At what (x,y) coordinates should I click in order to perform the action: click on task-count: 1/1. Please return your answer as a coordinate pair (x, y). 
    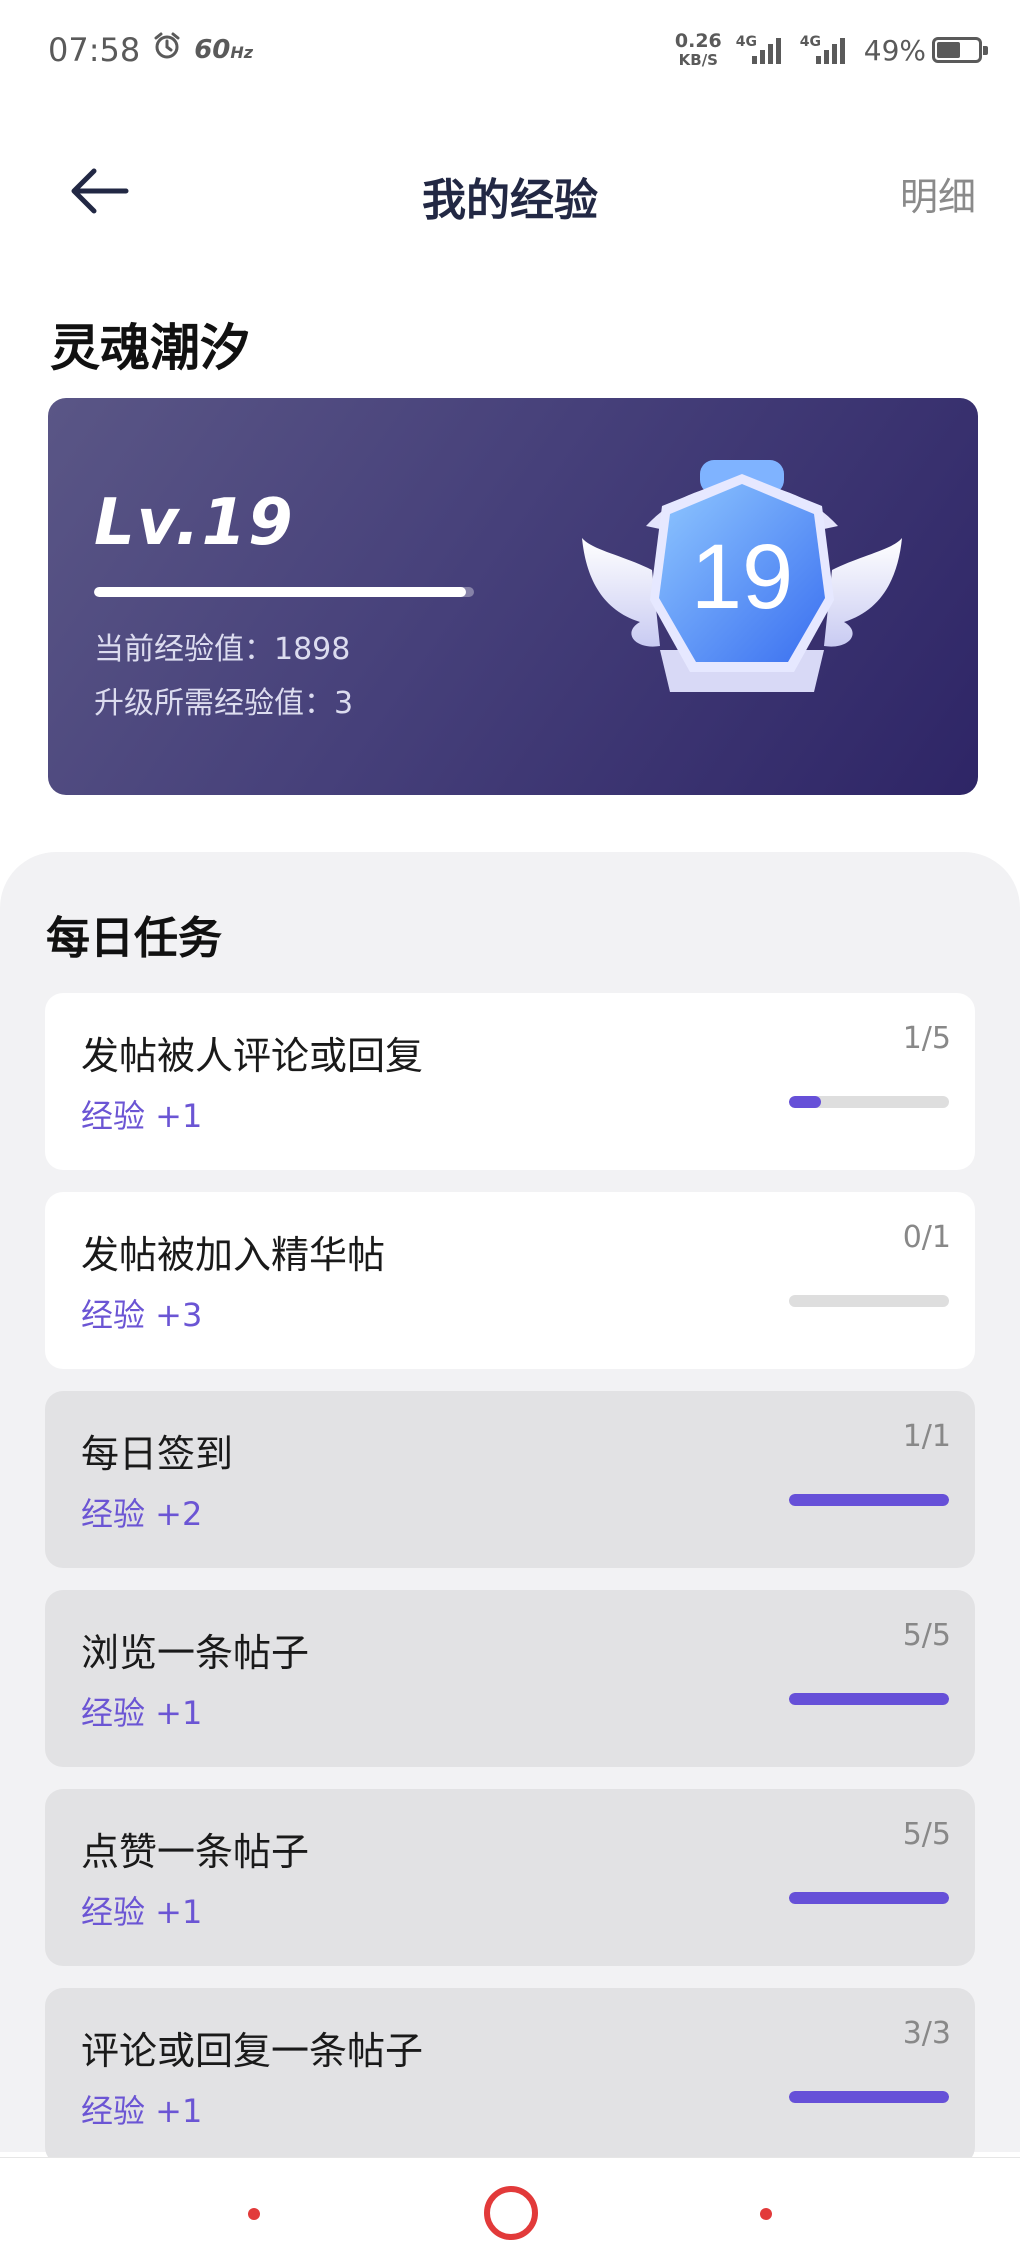
    Looking at the image, I should click on (926, 1436).